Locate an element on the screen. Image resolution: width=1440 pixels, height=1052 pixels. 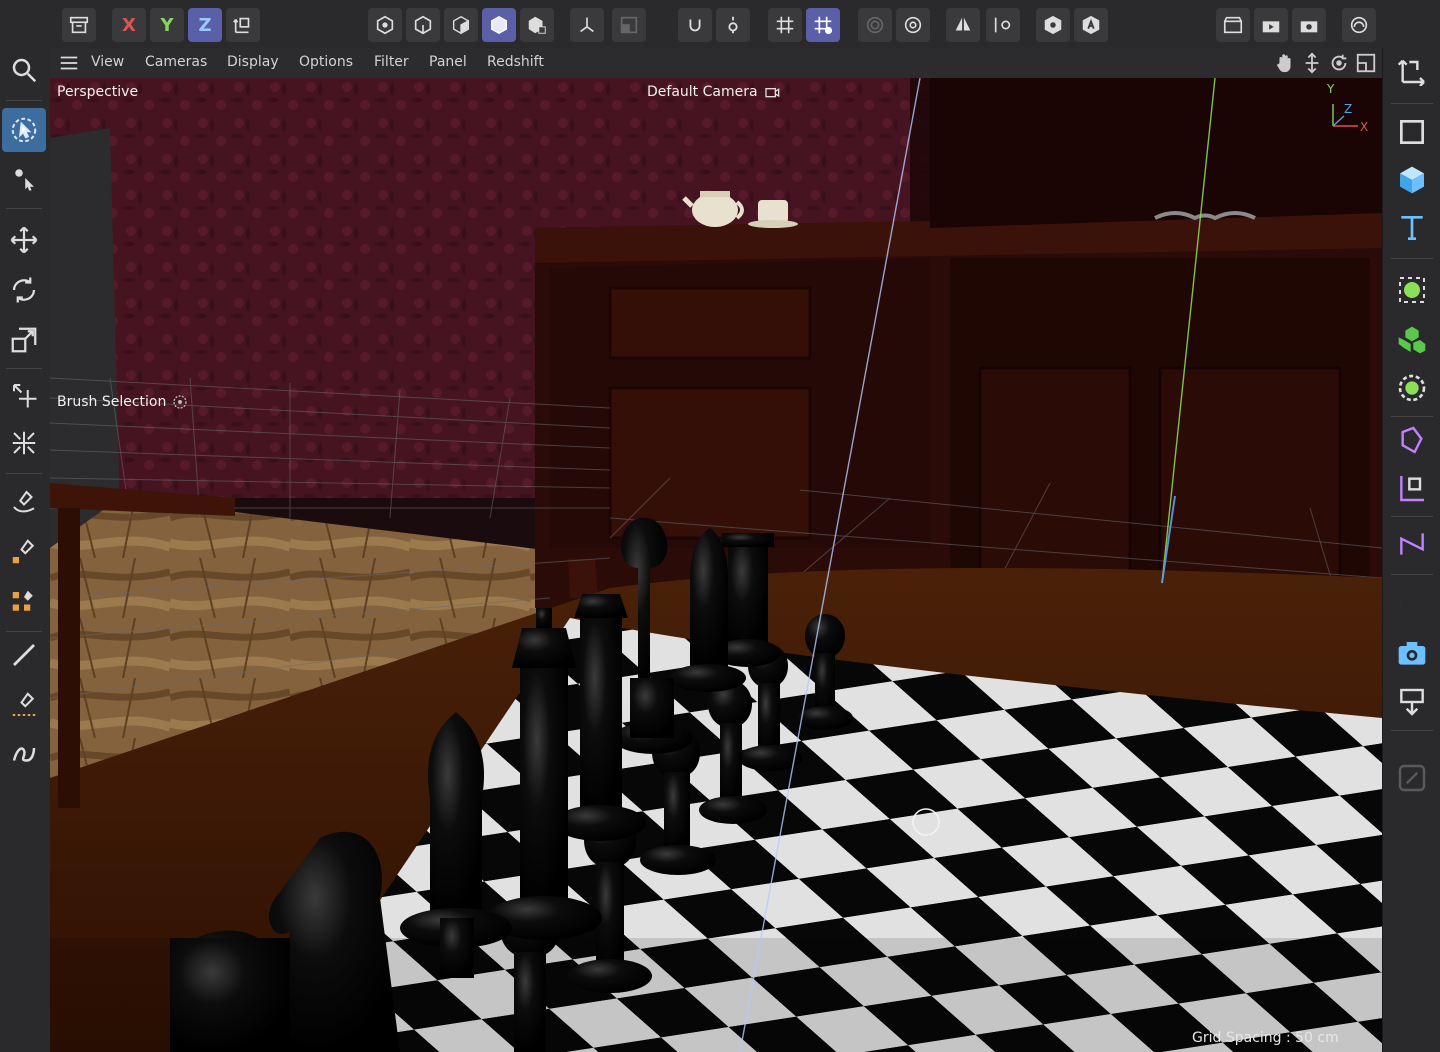
layout-icon is located at coordinates (1366, 63).